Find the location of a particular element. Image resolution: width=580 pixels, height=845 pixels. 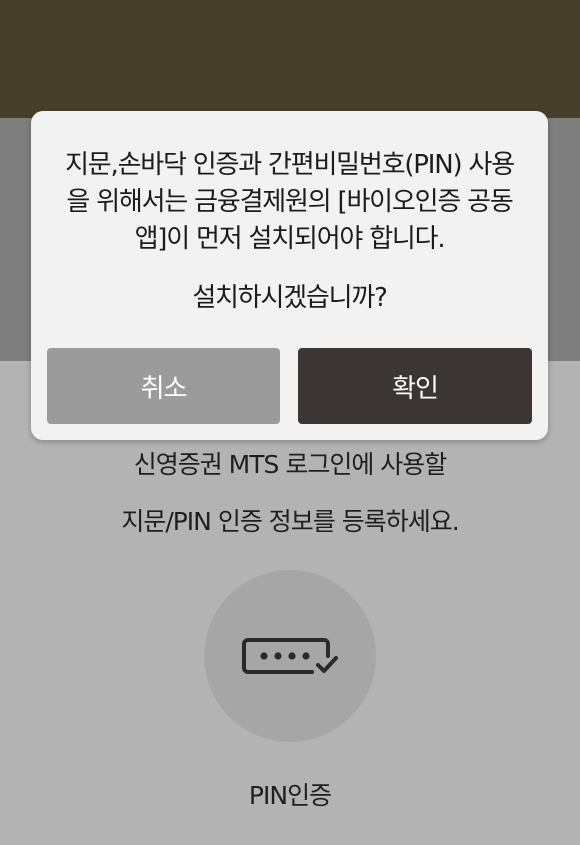

password-dots-check-icon is located at coordinates (290, 656).